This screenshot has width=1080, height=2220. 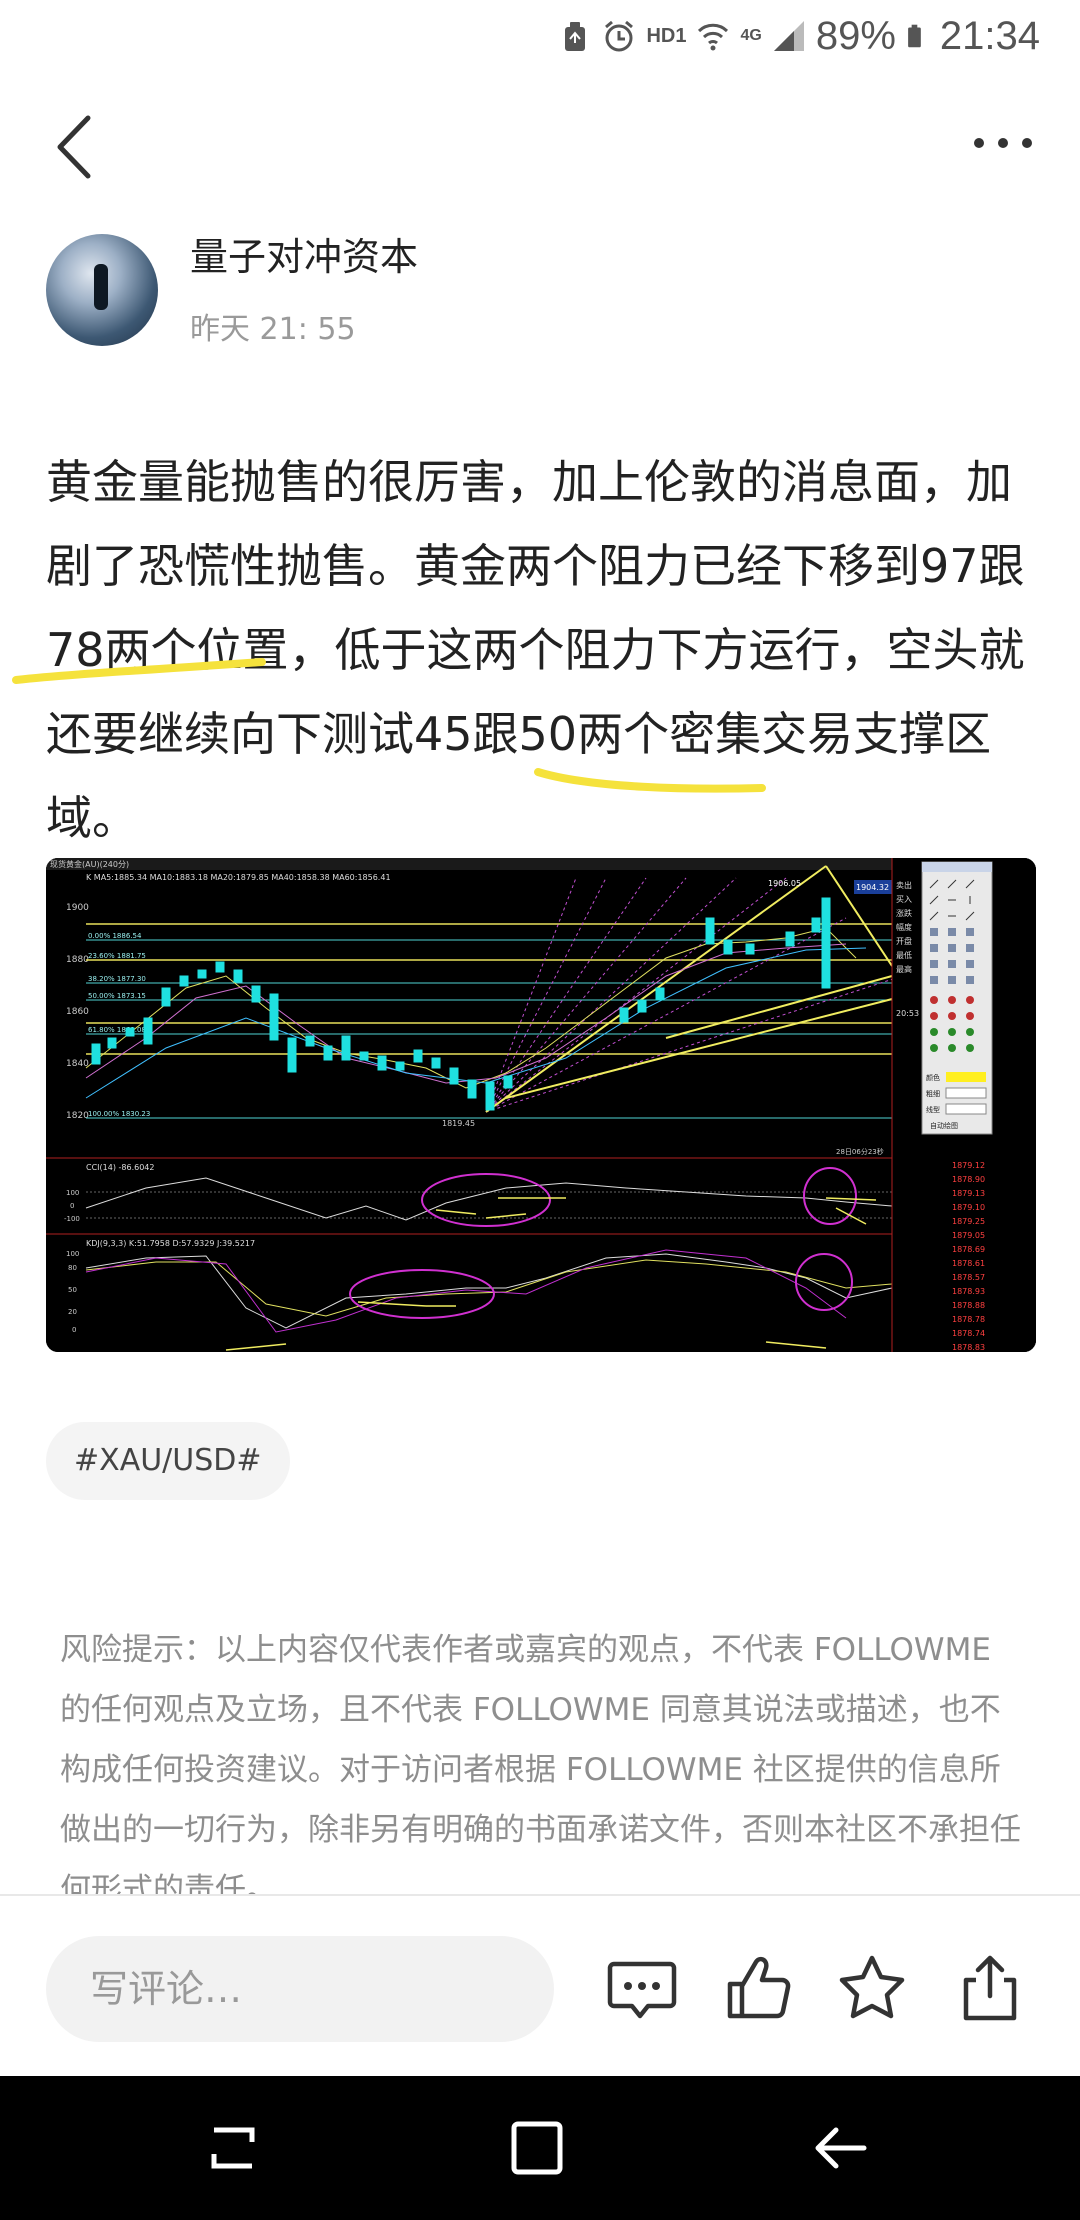 I want to click on quote-label: 20:53, so click(x=907, y=1013).